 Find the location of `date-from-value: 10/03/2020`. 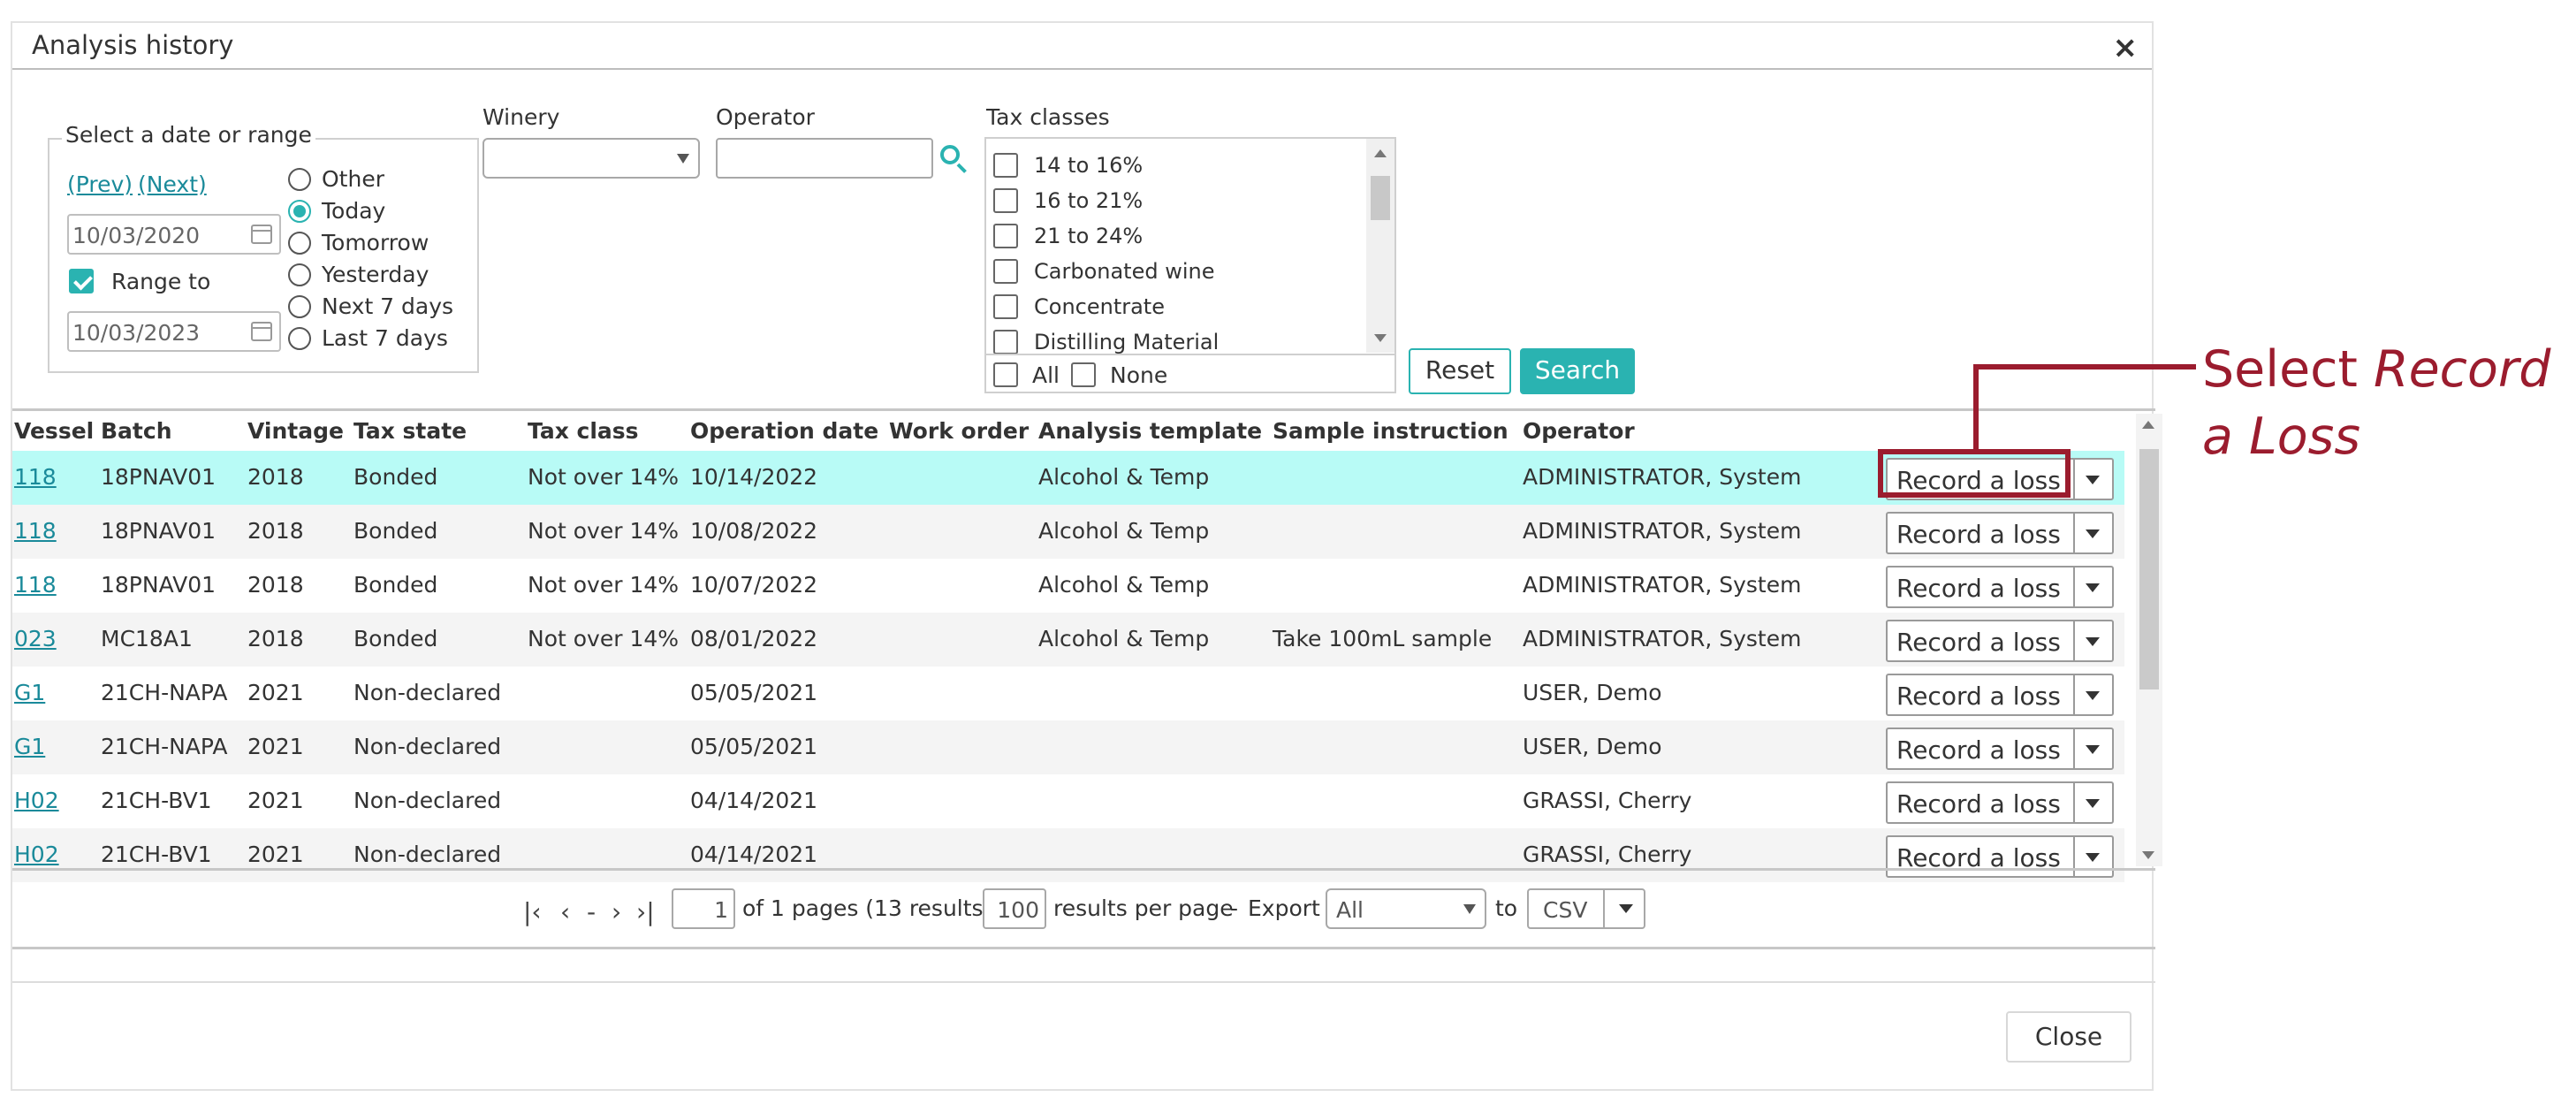

date-from-value: 10/03/2020 is located at coordinates (136, 235).